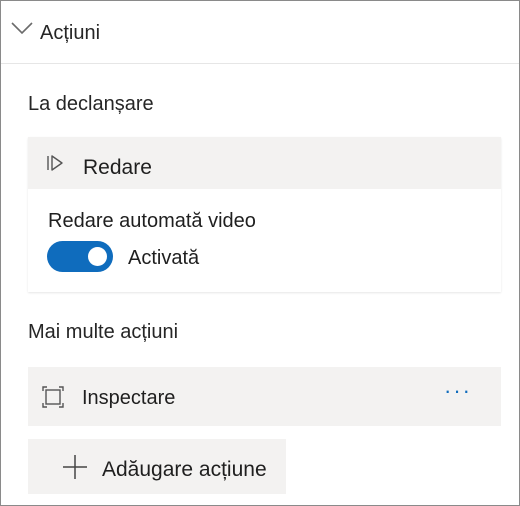 The height and width of the screenshot is (506, 520). I want to click on more-actions-label: Mai multe acțiuni, so click(103, 332).